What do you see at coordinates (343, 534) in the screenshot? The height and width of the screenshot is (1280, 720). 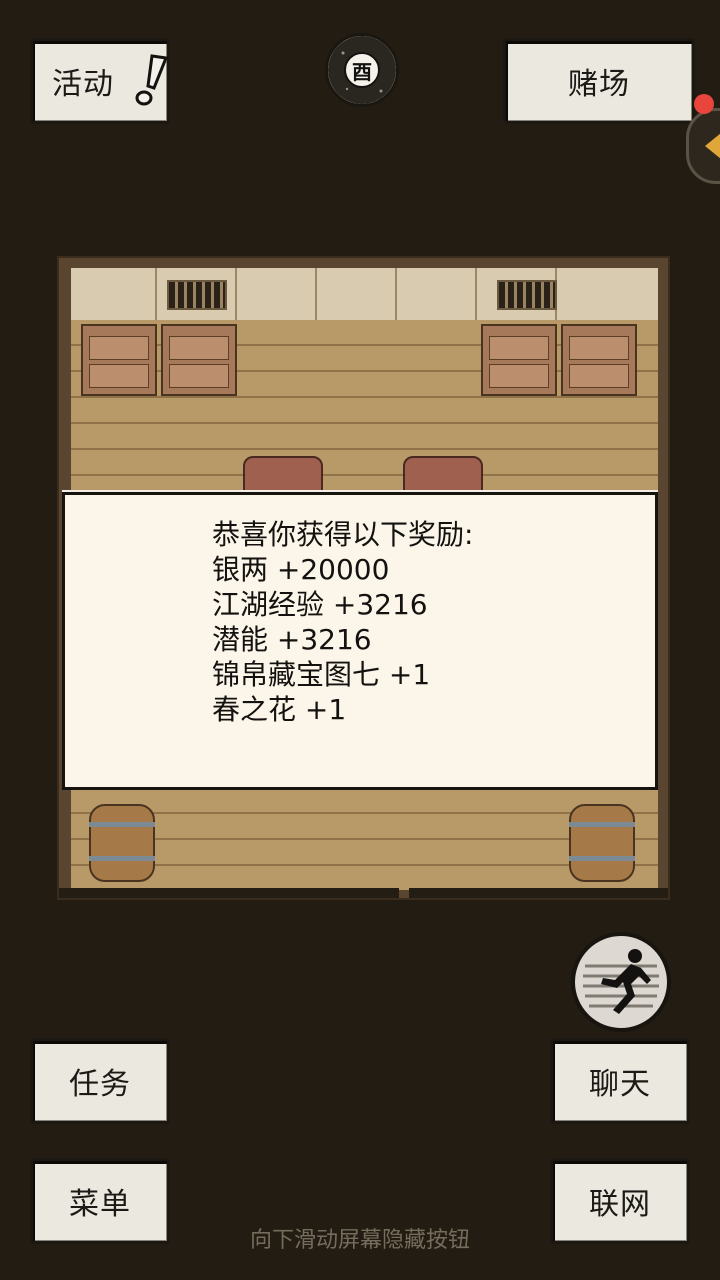 I see `reward-title: 恭喜你获得以下奖励:` at bounding box center [343, 534].